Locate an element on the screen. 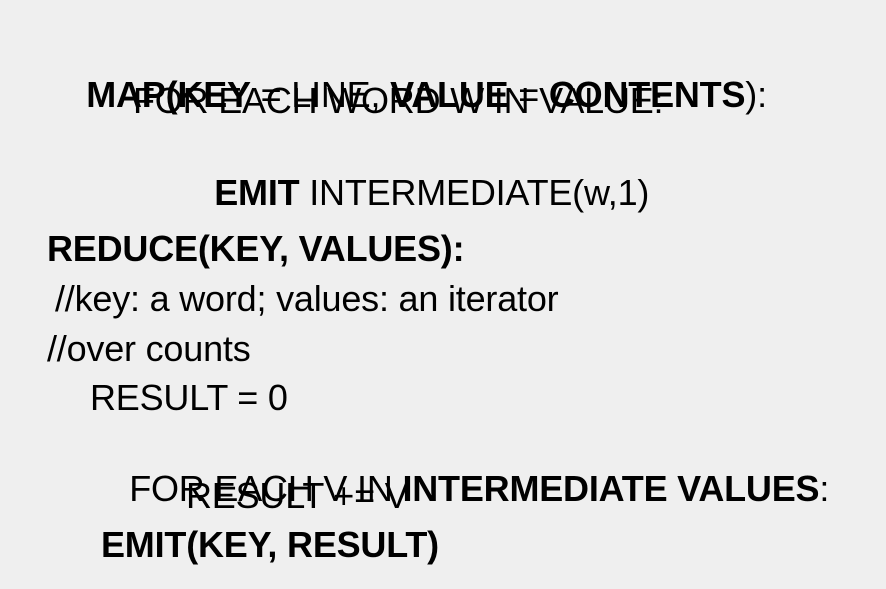 Image resolution: width=886 pixels, height=589 pixels. map-emit-keyword: EMIT is located at coordinates (257, 192).